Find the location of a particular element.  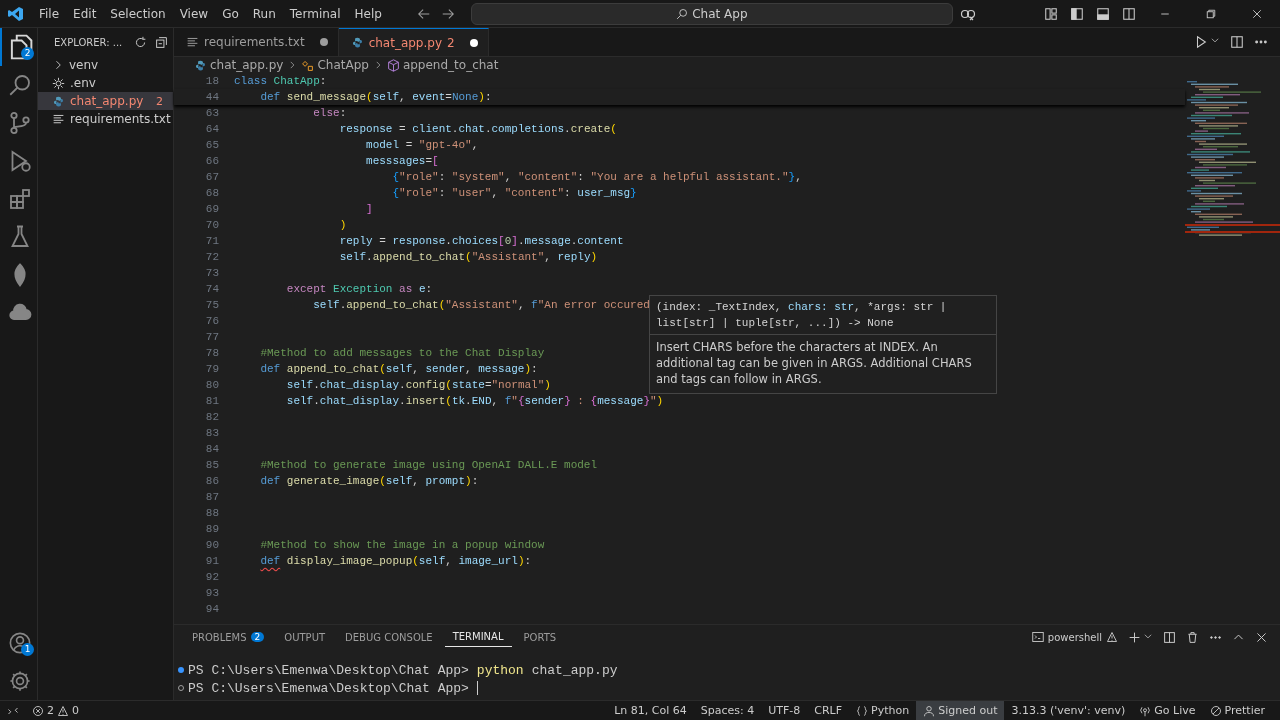

no-entry-icon is located at coordinates (1215, 710).